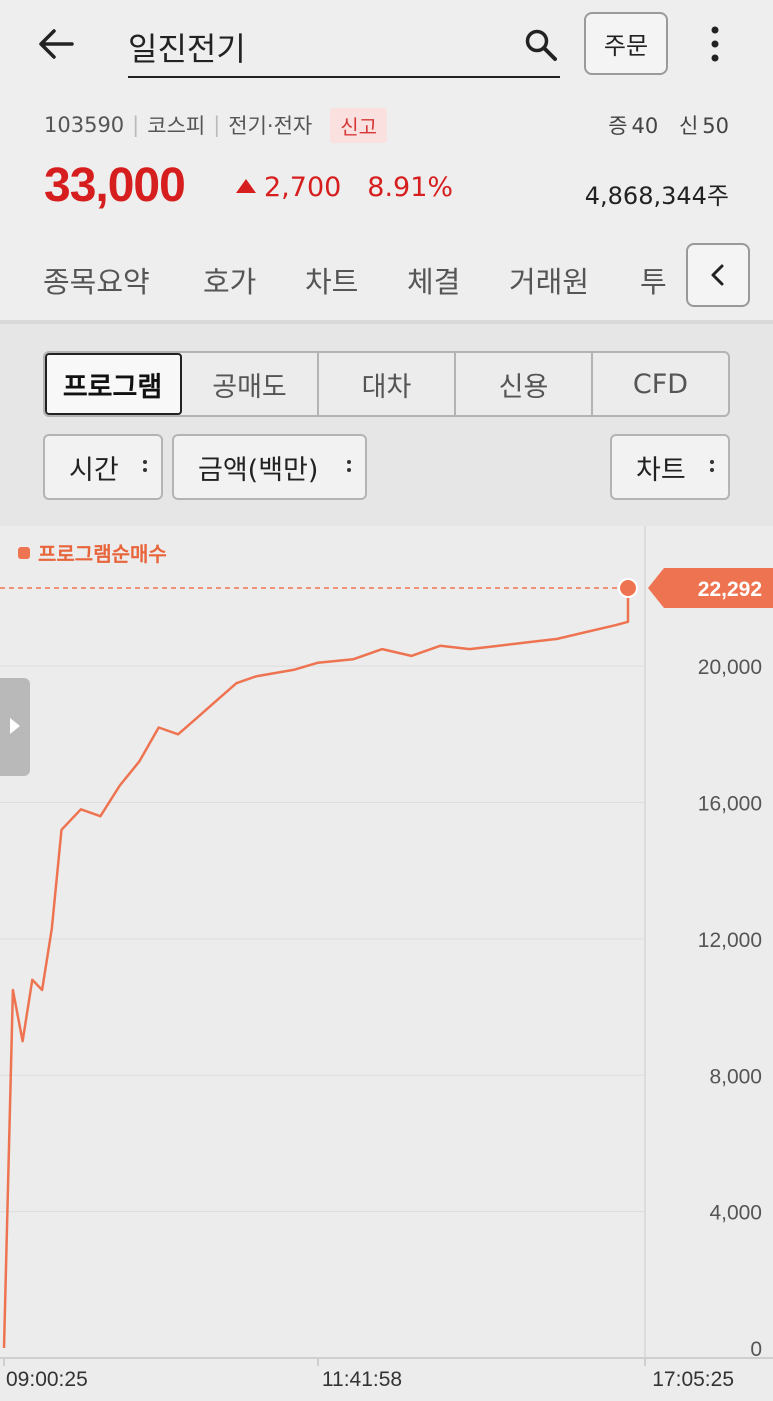 The image size is (773, 1401). I want to click on last-value-label: 22,292, so click(730, 589).